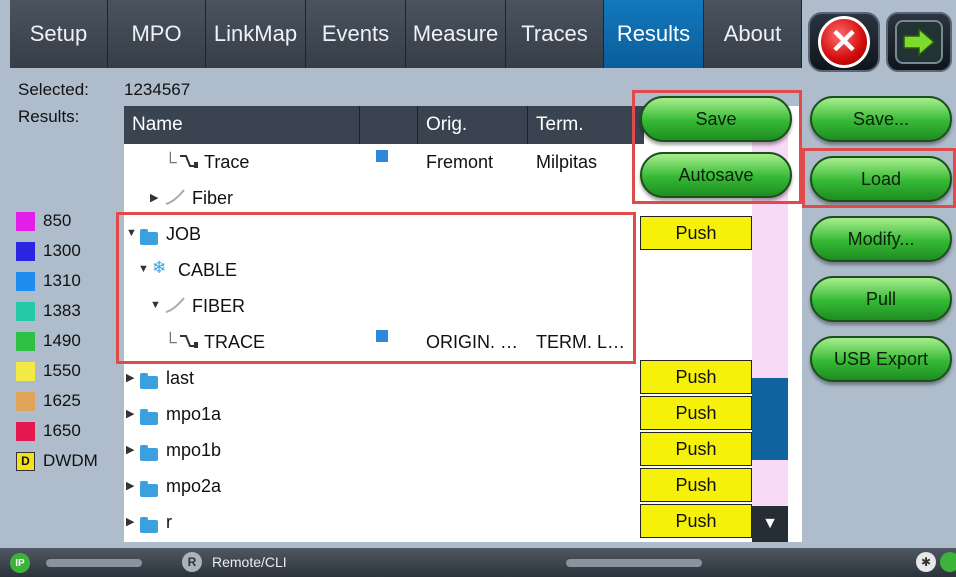 This screenshot has width=956, height=577. What do you see at coordinates (634, 563) in the screenshot?
I see `redacted-datetime` at bounding box center [634, 563].